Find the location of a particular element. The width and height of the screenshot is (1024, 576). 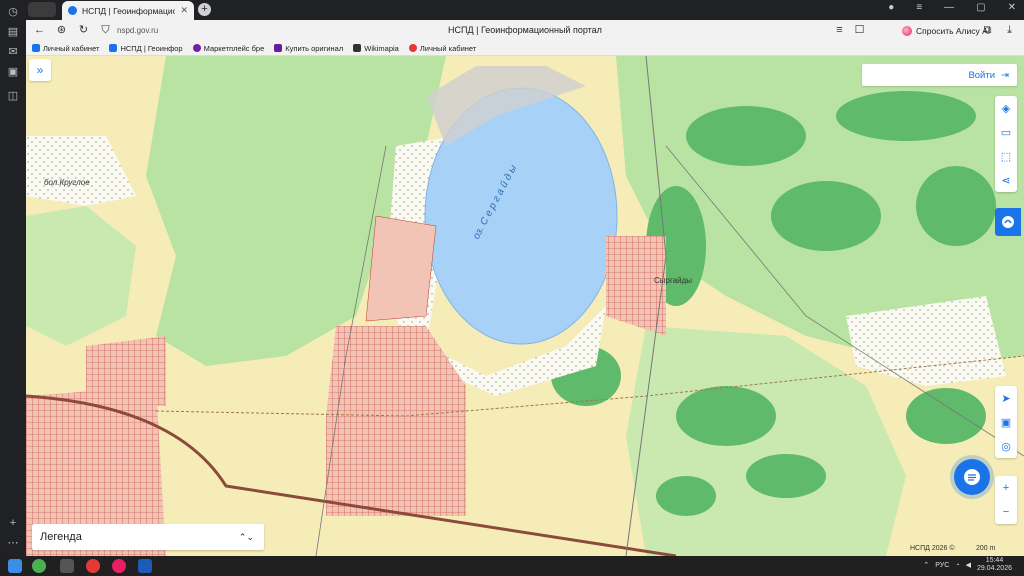

assistant-tab-button is located at coordinates (1008, 222).